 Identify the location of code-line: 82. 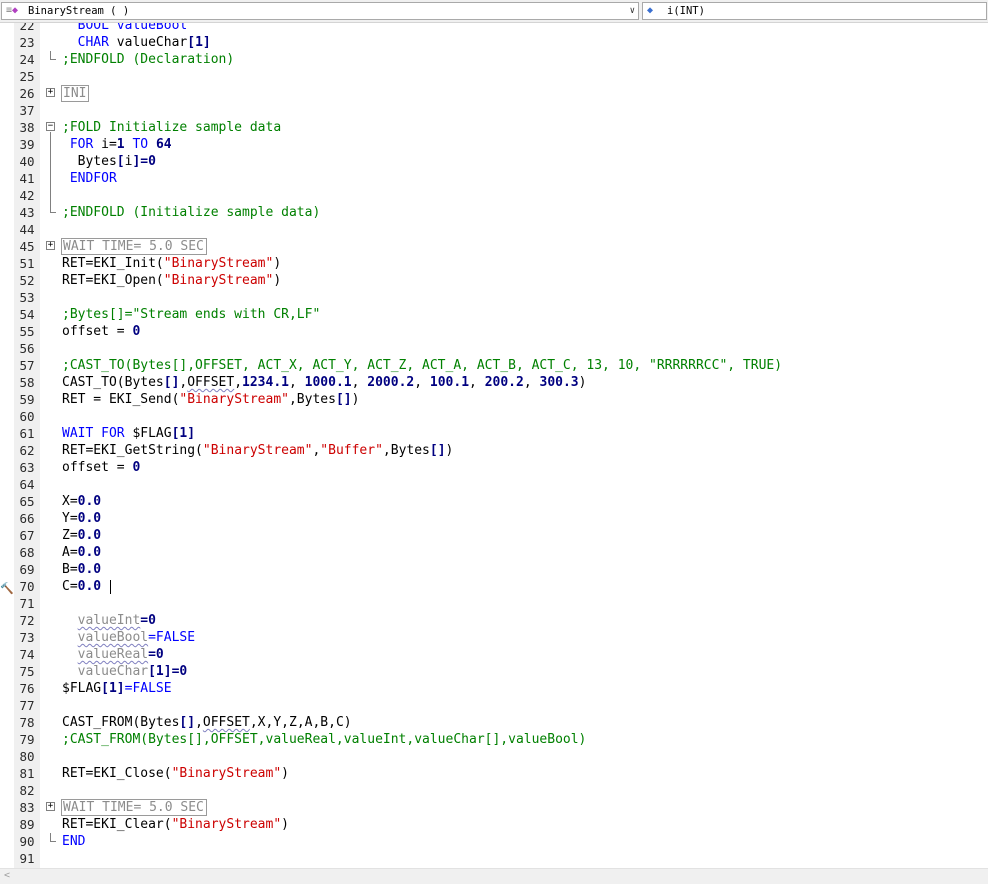
(494, 790).